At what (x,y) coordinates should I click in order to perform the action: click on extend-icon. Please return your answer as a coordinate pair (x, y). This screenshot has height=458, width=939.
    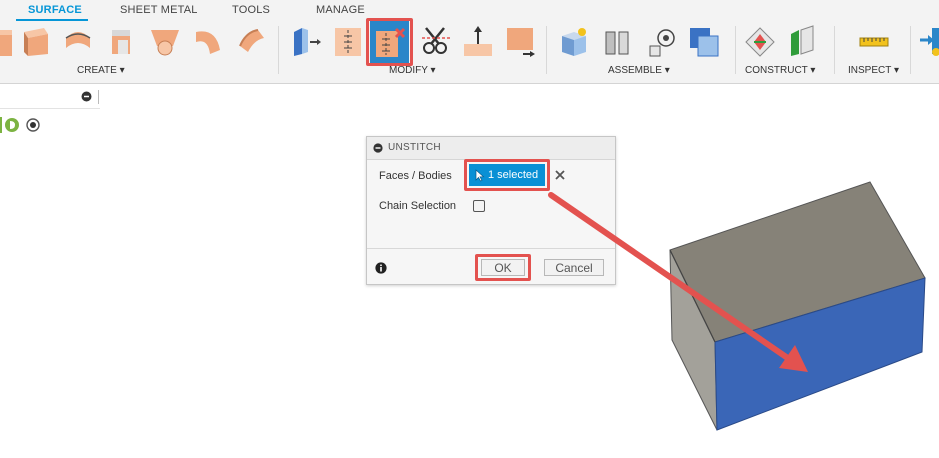
    Looking at the image, I should click on (478, 41).